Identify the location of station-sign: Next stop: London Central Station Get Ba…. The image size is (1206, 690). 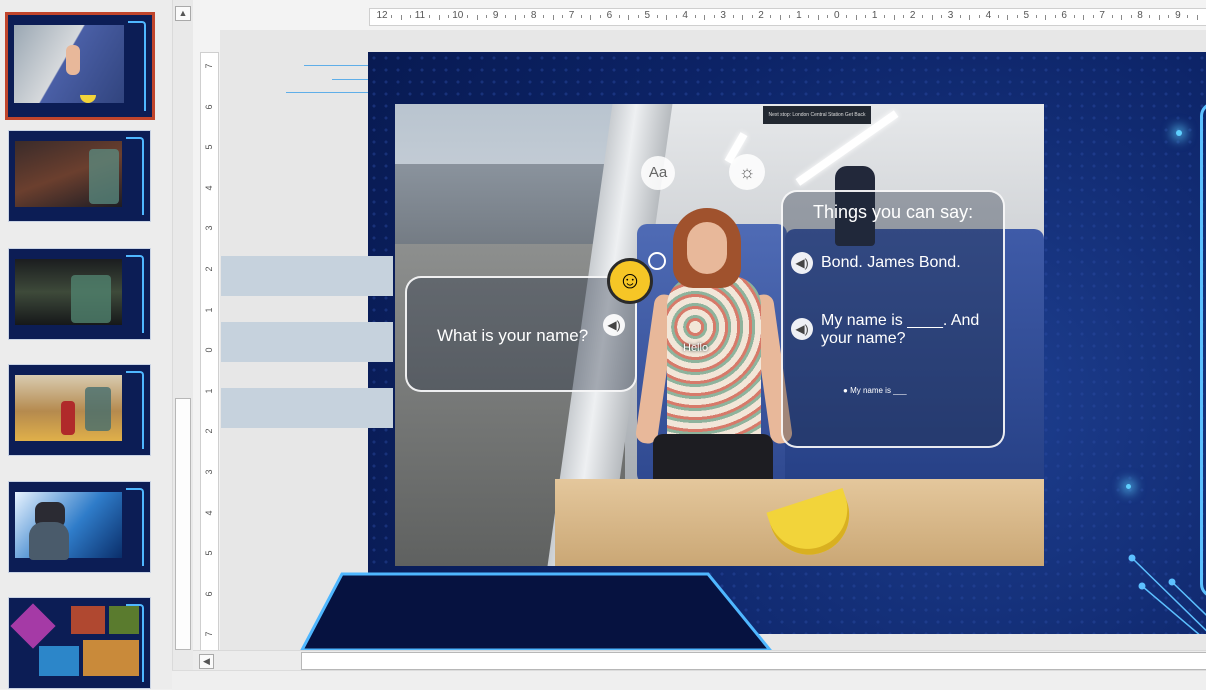
(817, 115).